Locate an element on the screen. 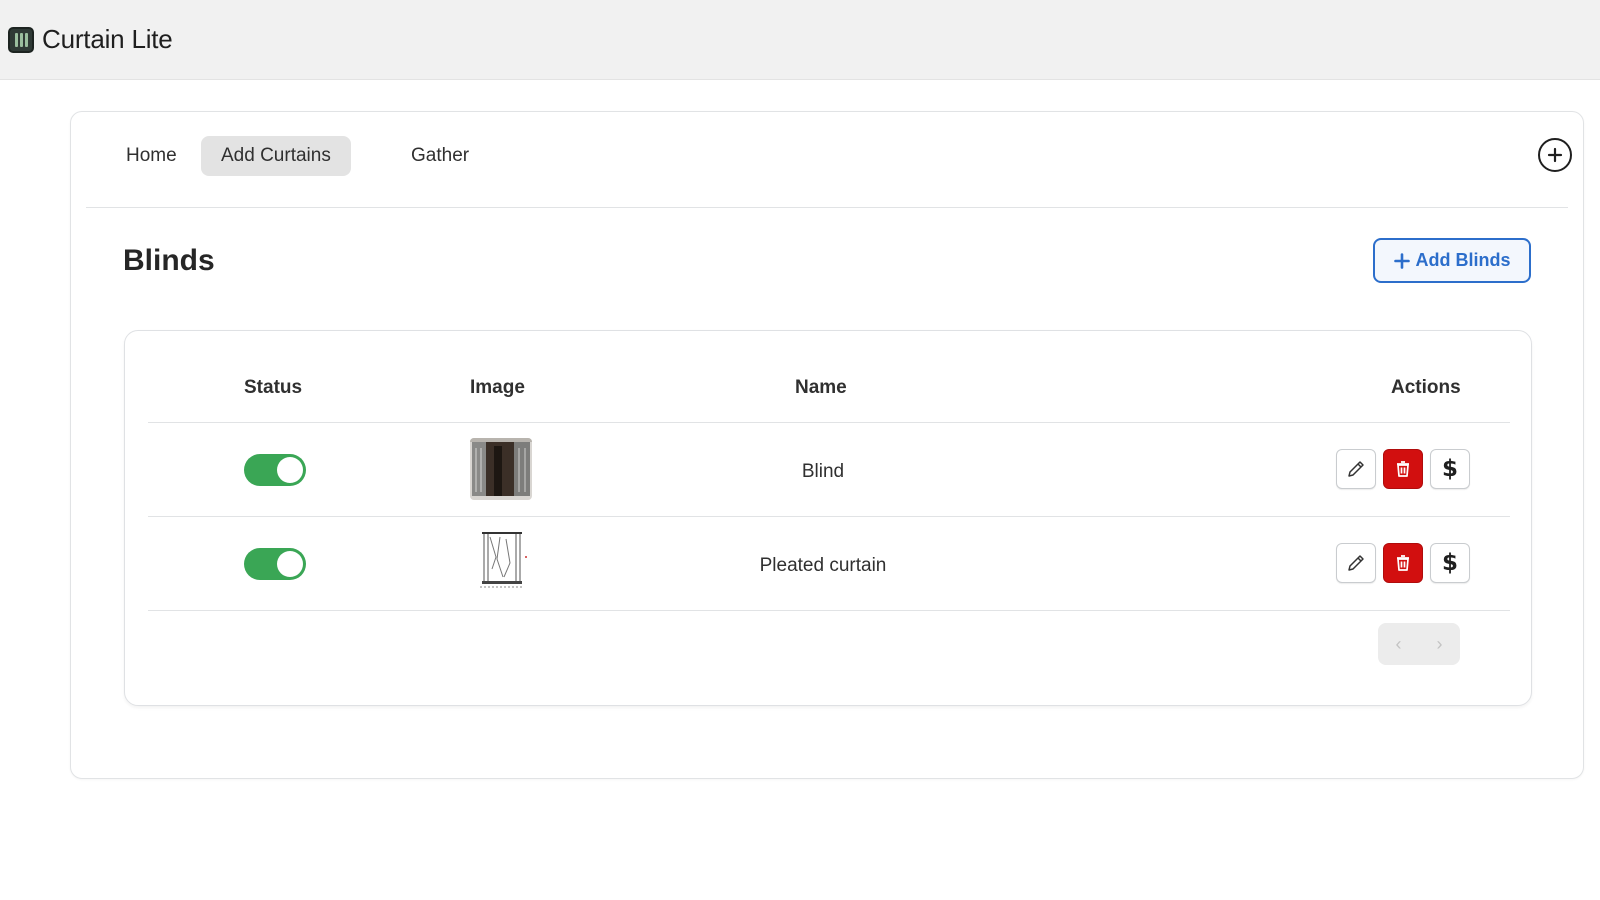 The width and height of the screenshot is (1600, 900). chevron-right-icon: › is located at coordinates (1440, 644).